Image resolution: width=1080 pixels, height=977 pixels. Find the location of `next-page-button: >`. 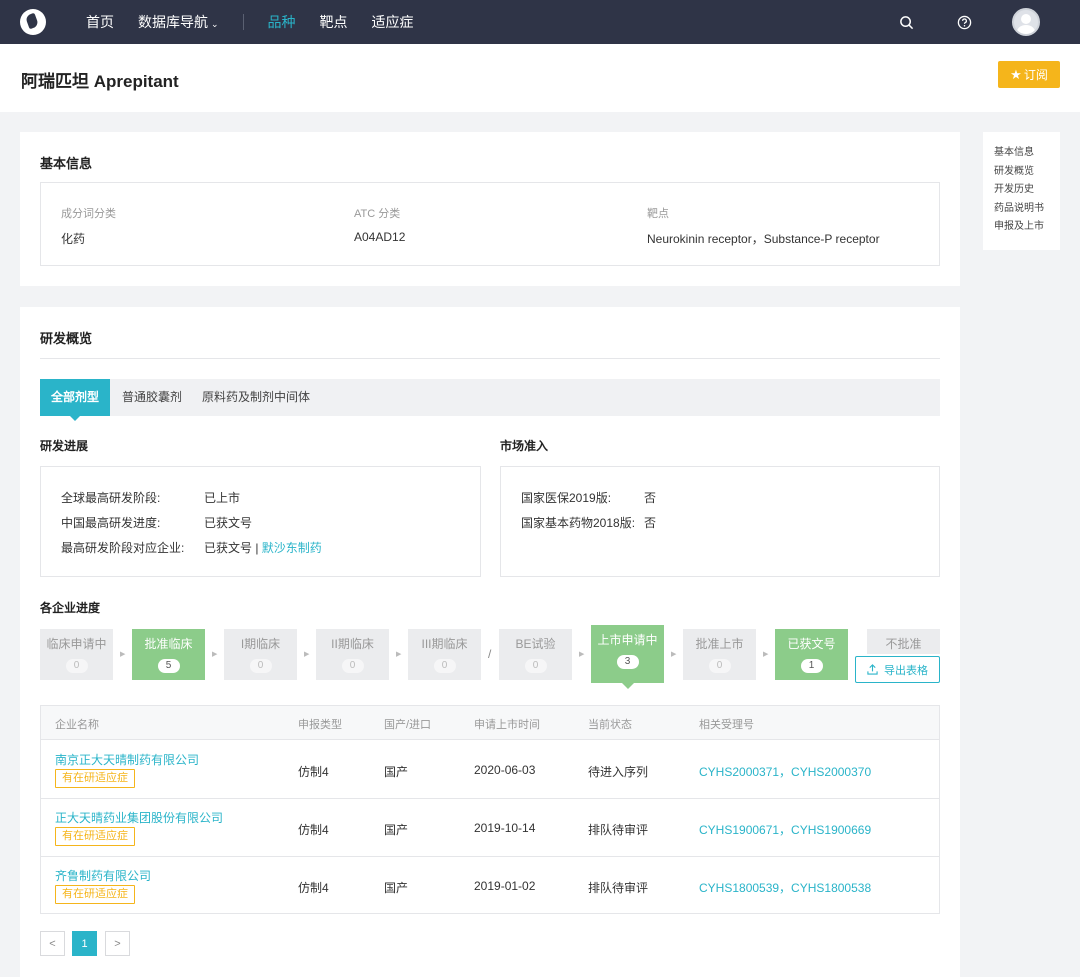

next-page-button: > is located at coordinates (117, 943).